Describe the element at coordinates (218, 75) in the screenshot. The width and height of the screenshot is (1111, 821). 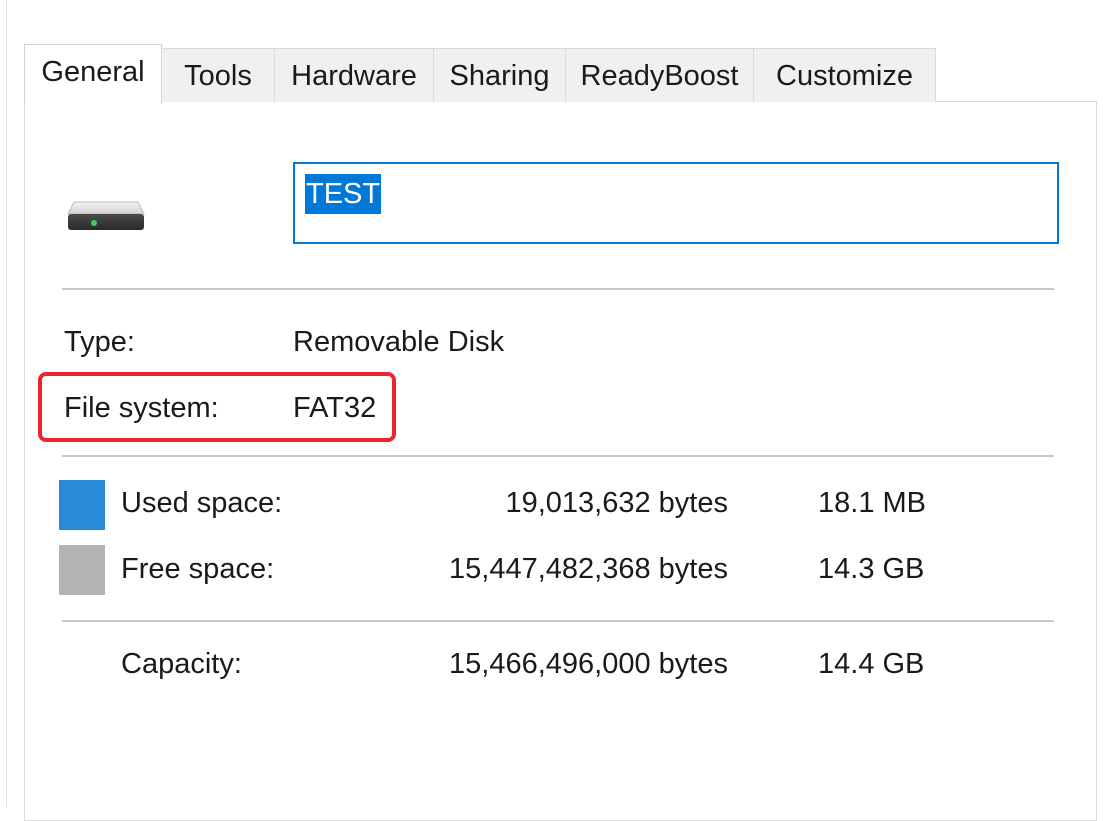
I see `tab-tools: Tools` at that location.